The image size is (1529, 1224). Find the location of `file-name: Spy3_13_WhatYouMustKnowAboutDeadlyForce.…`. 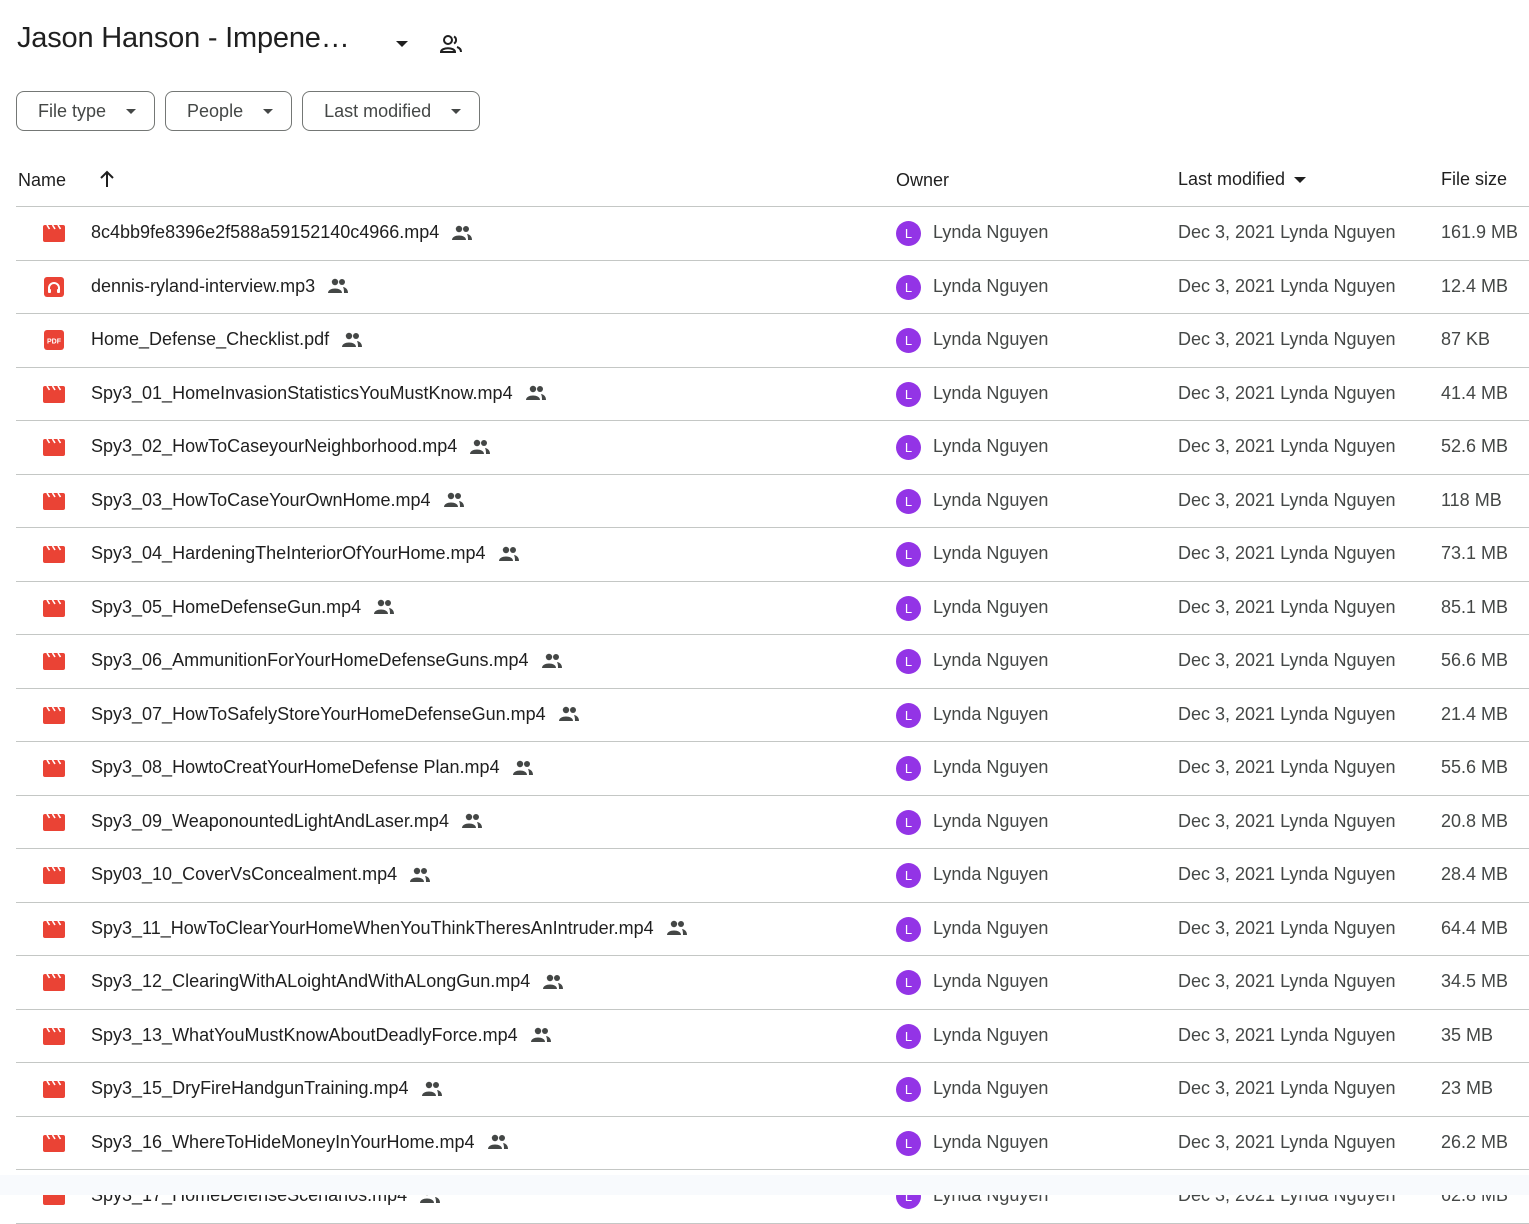

file-name: Spy3_13_WhatYouMustKnowAboutDeadlyForce.… is located at coordinates (304, 1035).